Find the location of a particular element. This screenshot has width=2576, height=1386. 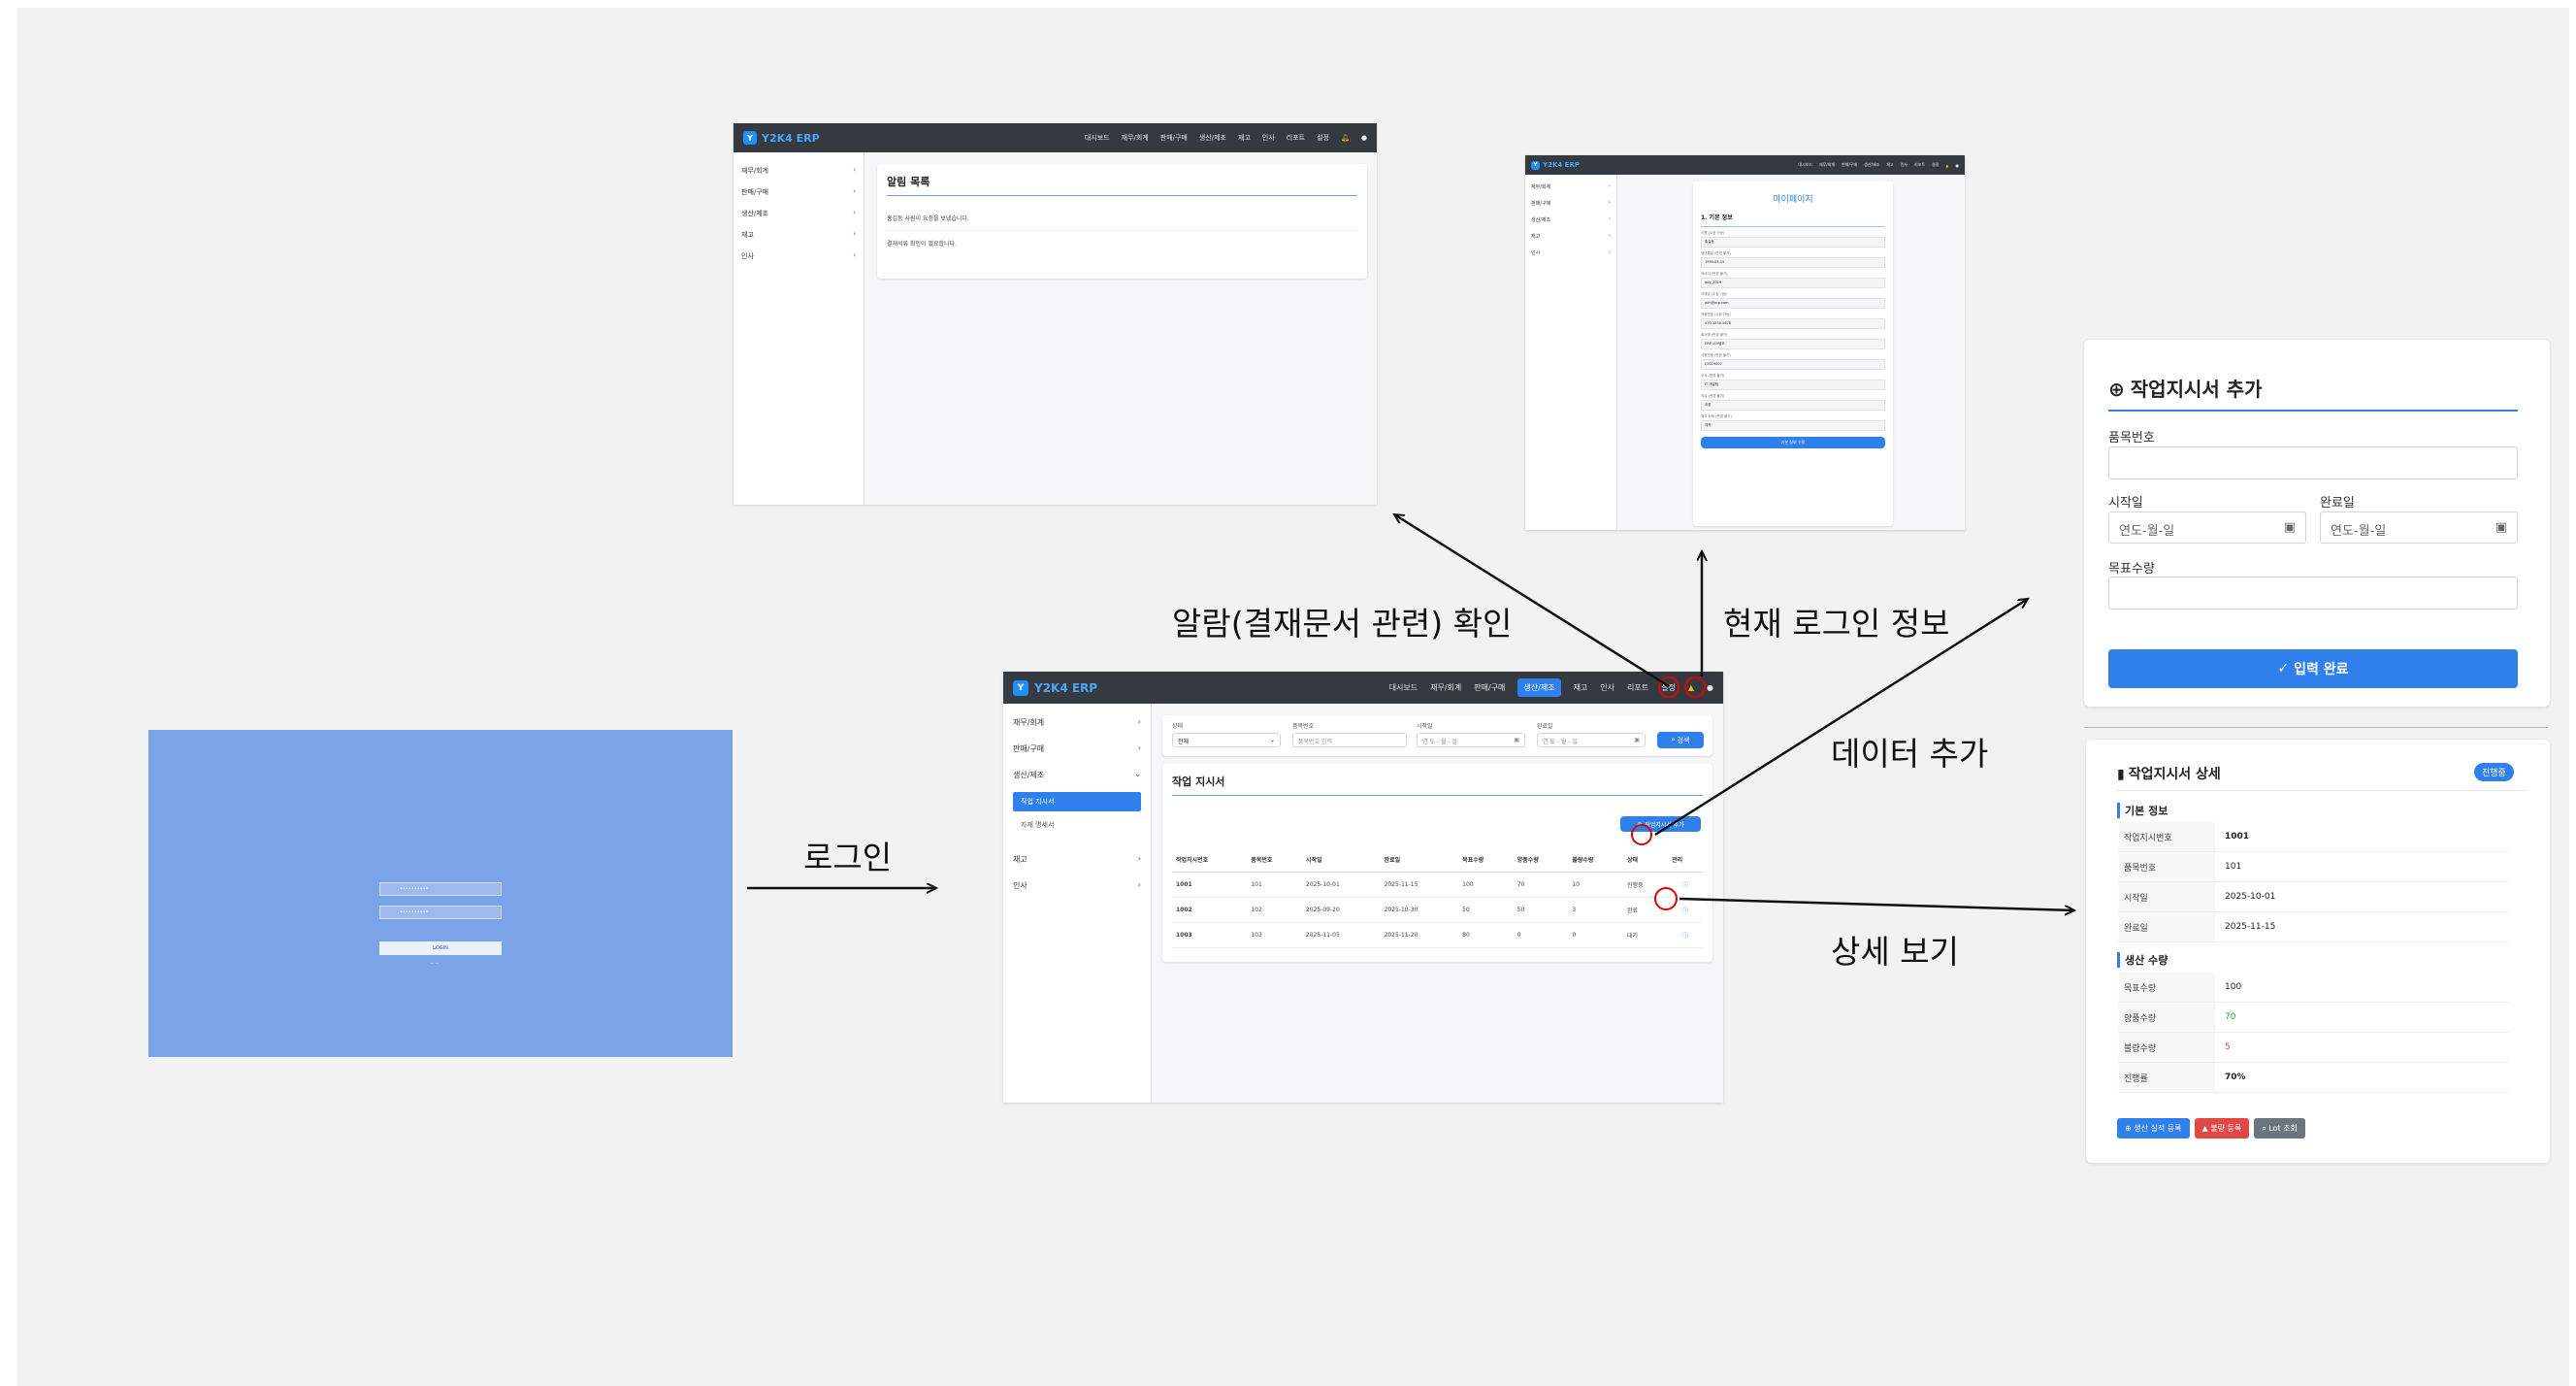

arrow-add-data is located at coordinates (1841, 718).